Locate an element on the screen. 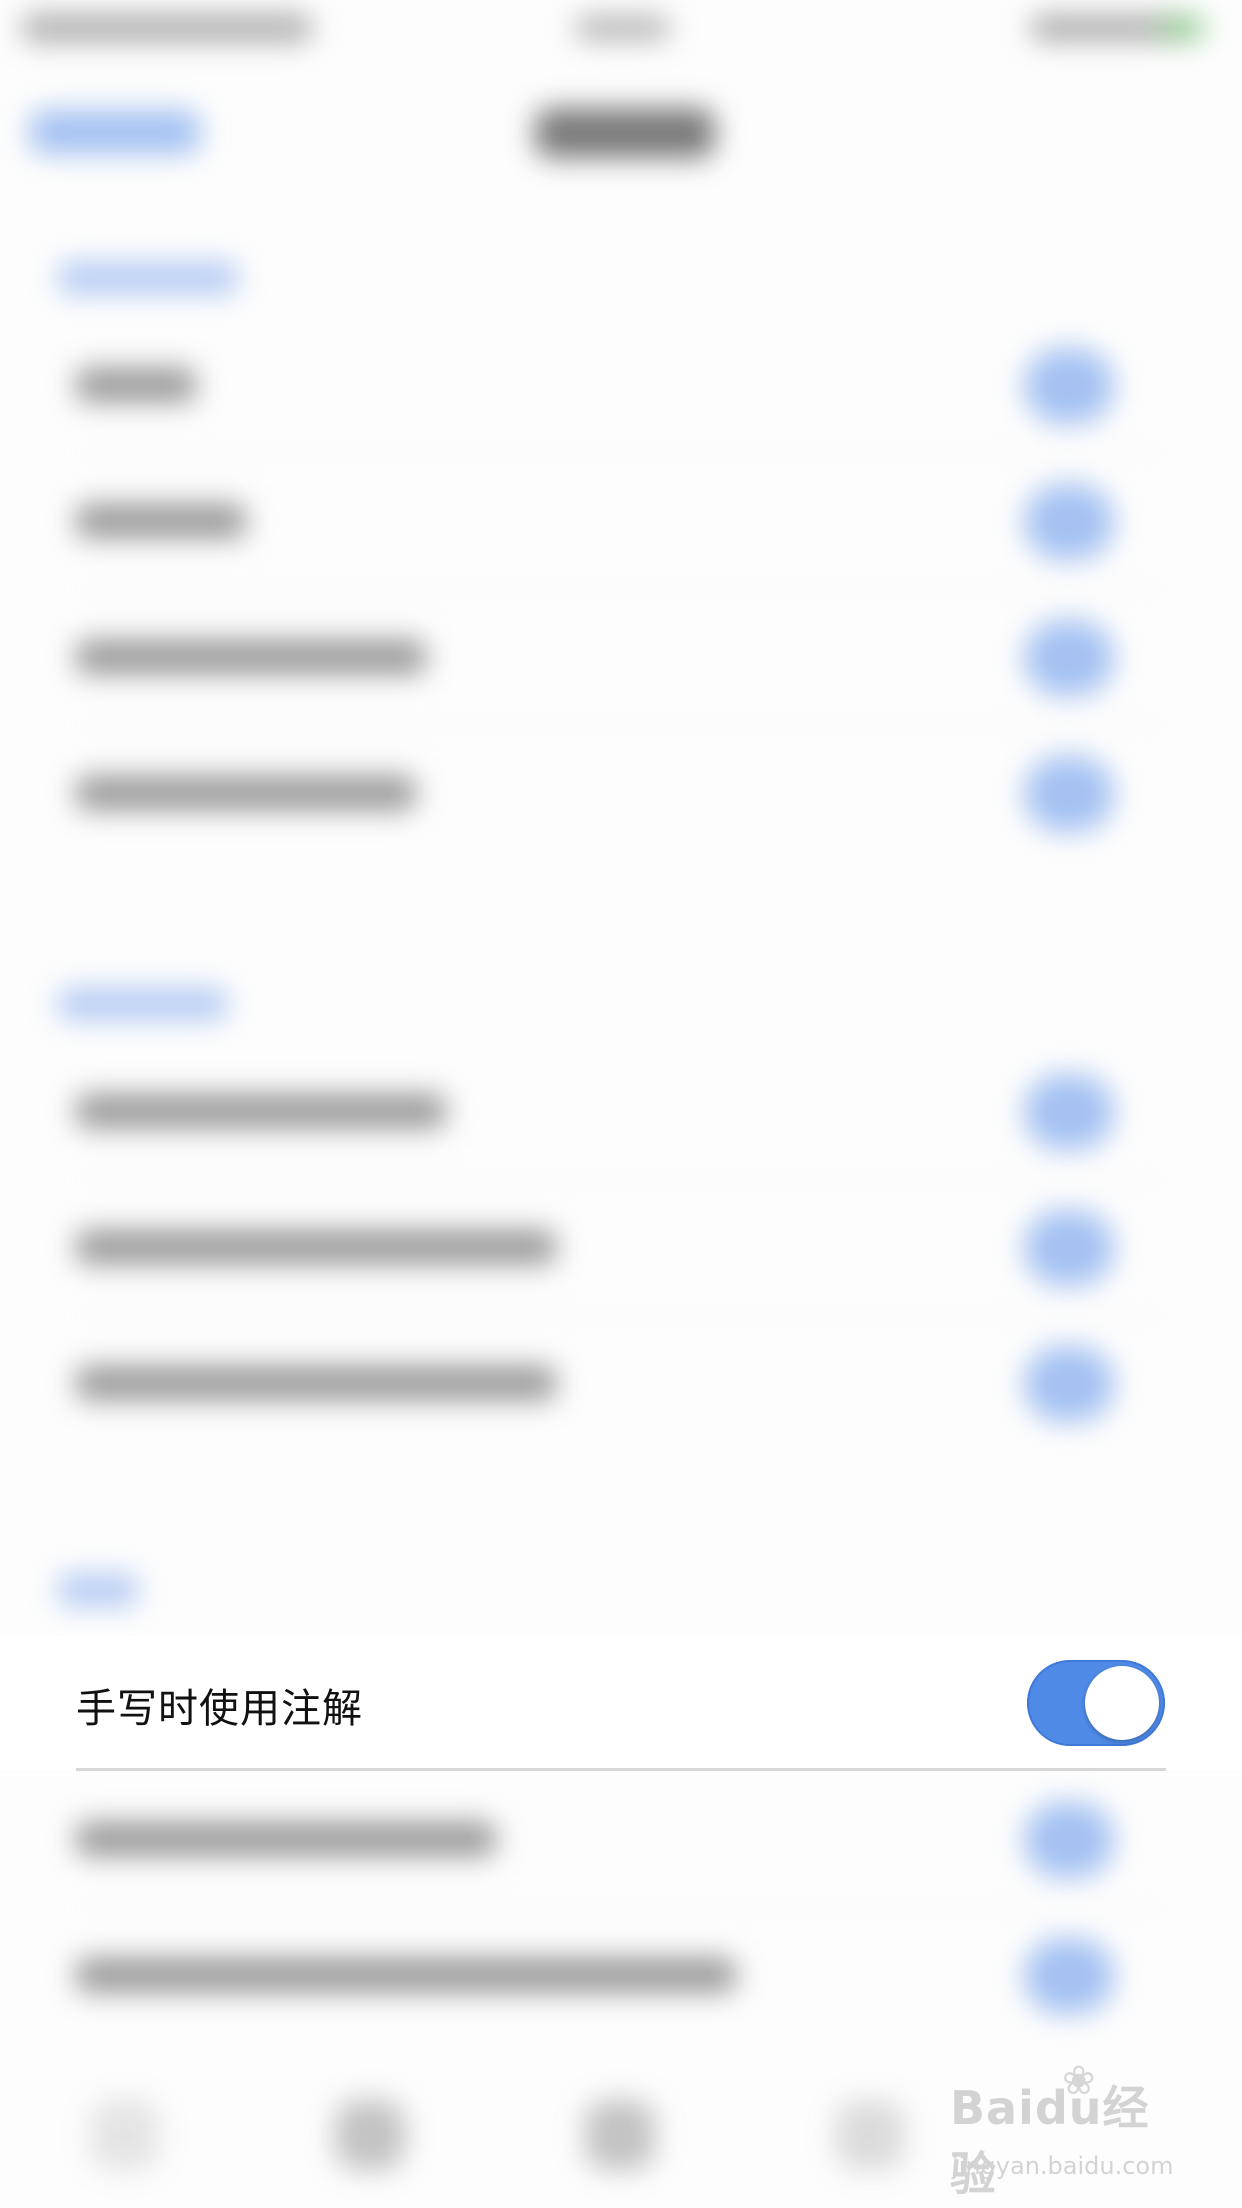 The height and width of the screenshot is (2208, 1242). watermark-url: jingyan.baidu.com is located at coordinates (1063, 2166).